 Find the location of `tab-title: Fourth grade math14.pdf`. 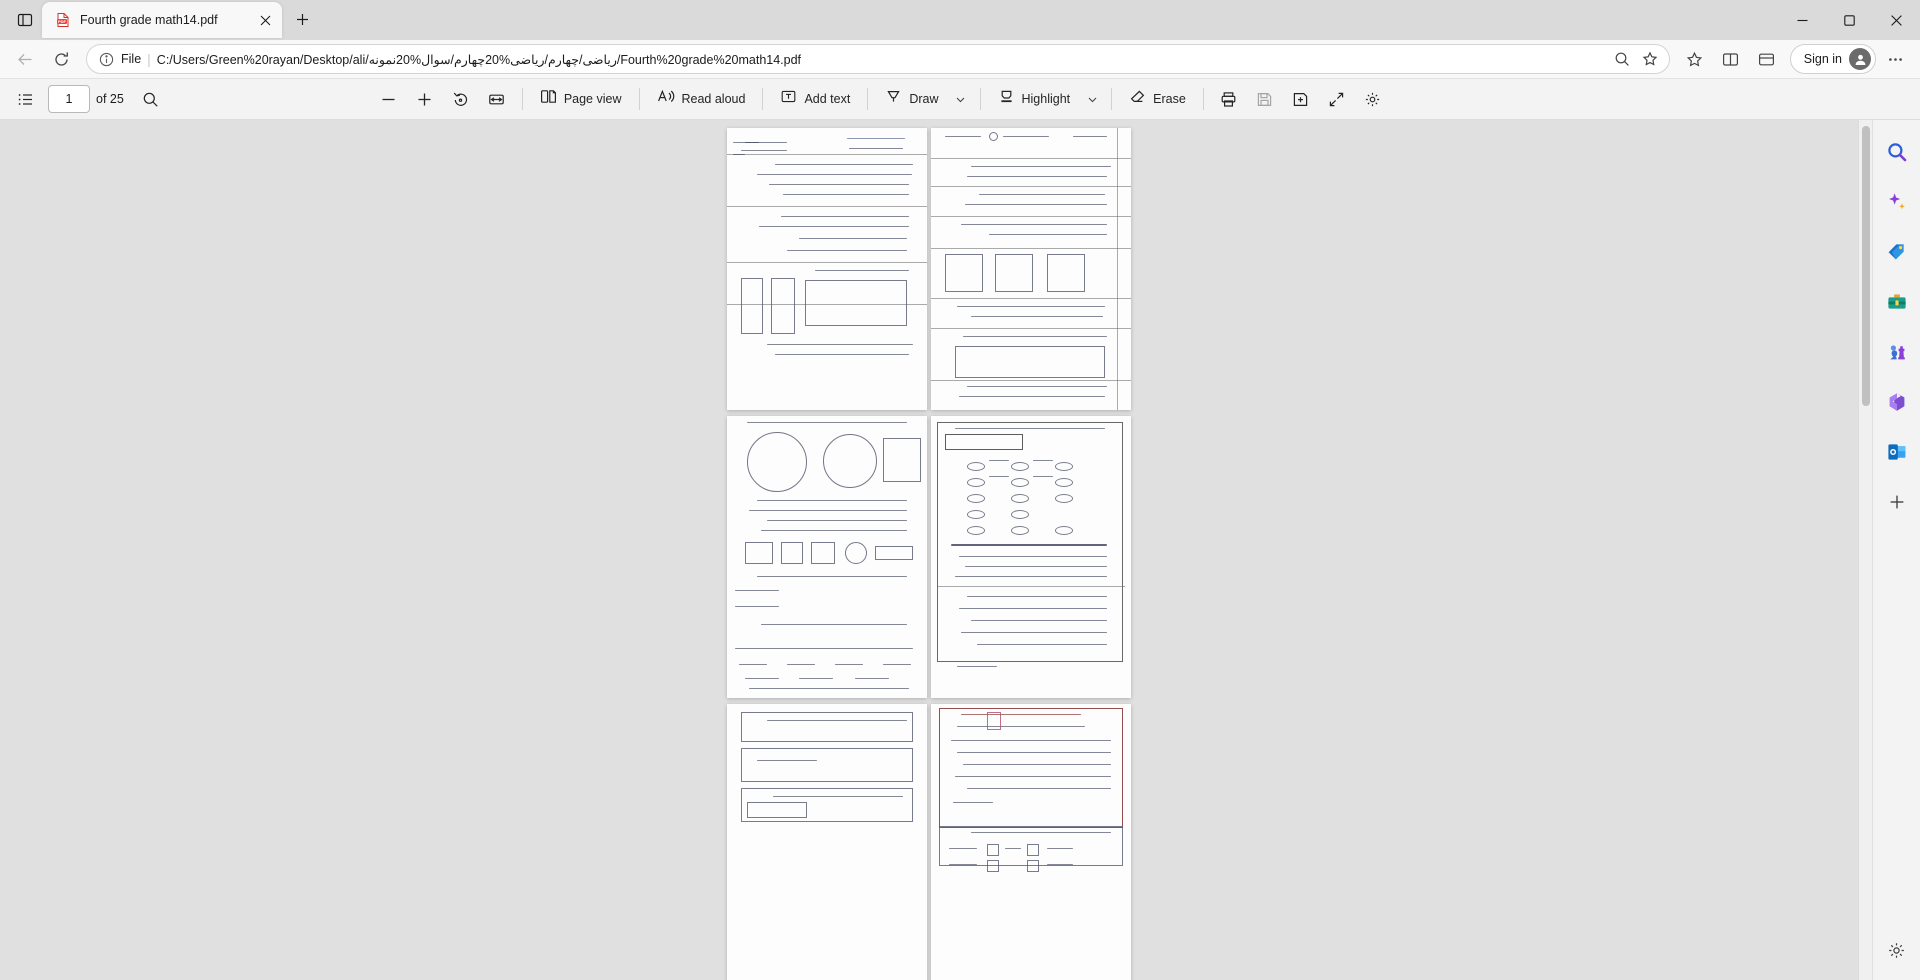

tab-title: Fourth grade math14.pdf is located at coordinates (149, 20).